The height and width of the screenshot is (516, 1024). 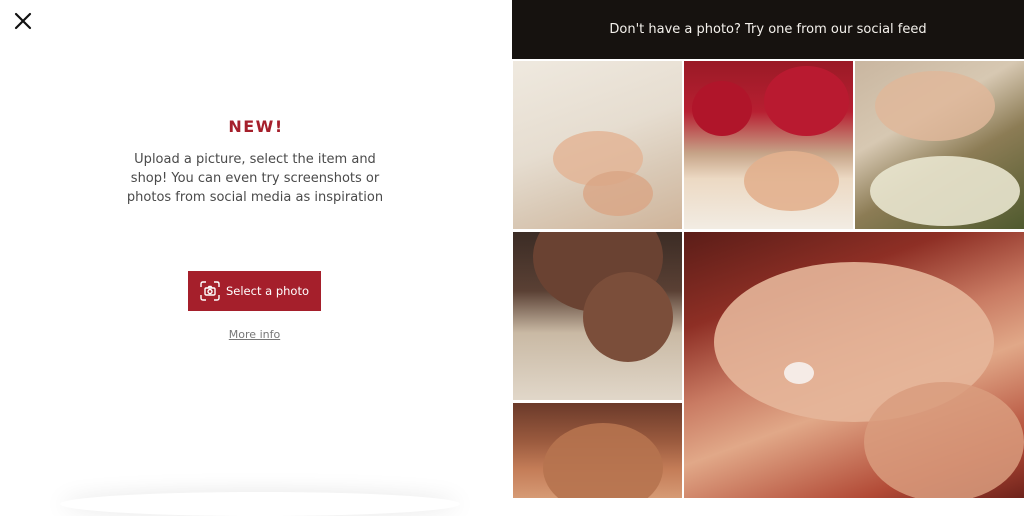 I want to click on select-photo-label: Select a photo, so click(x=267, y=291).